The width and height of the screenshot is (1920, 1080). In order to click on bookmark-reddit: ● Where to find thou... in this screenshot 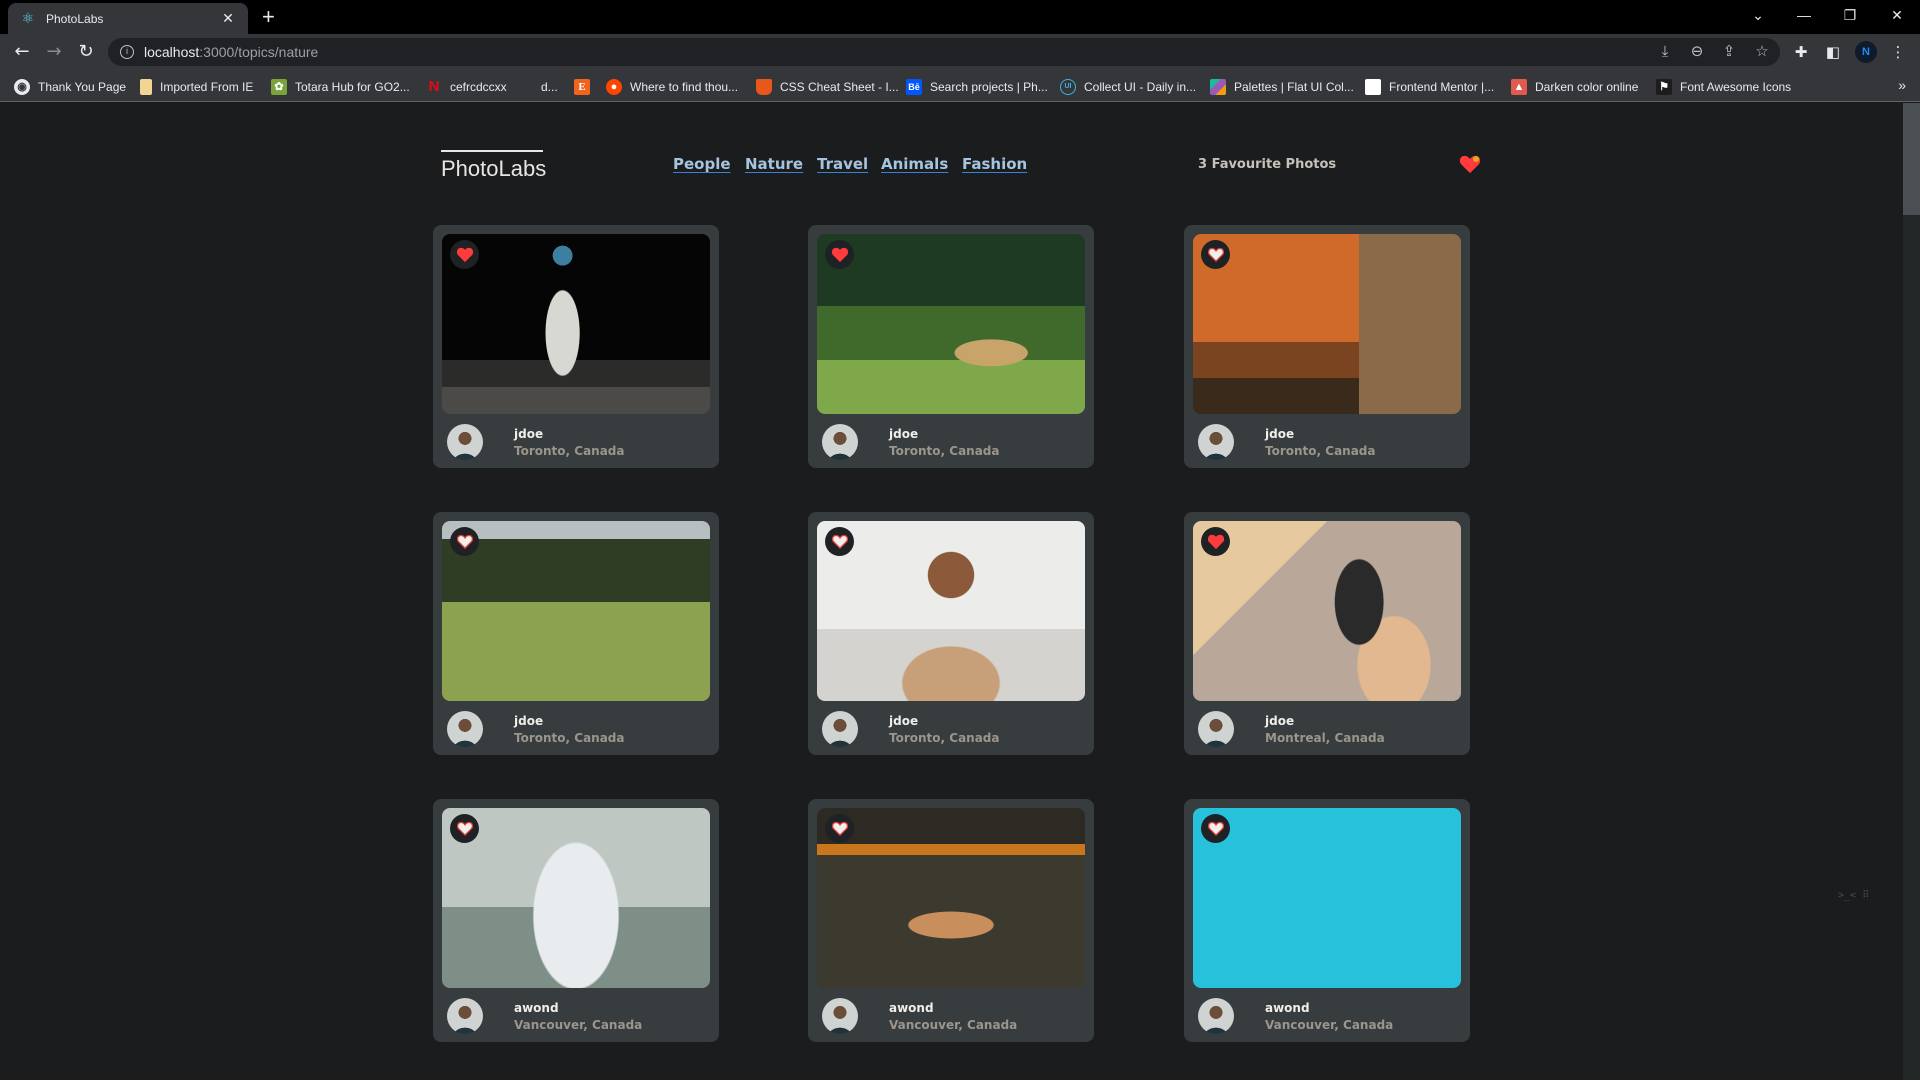, I will do `click(672, 87)`.